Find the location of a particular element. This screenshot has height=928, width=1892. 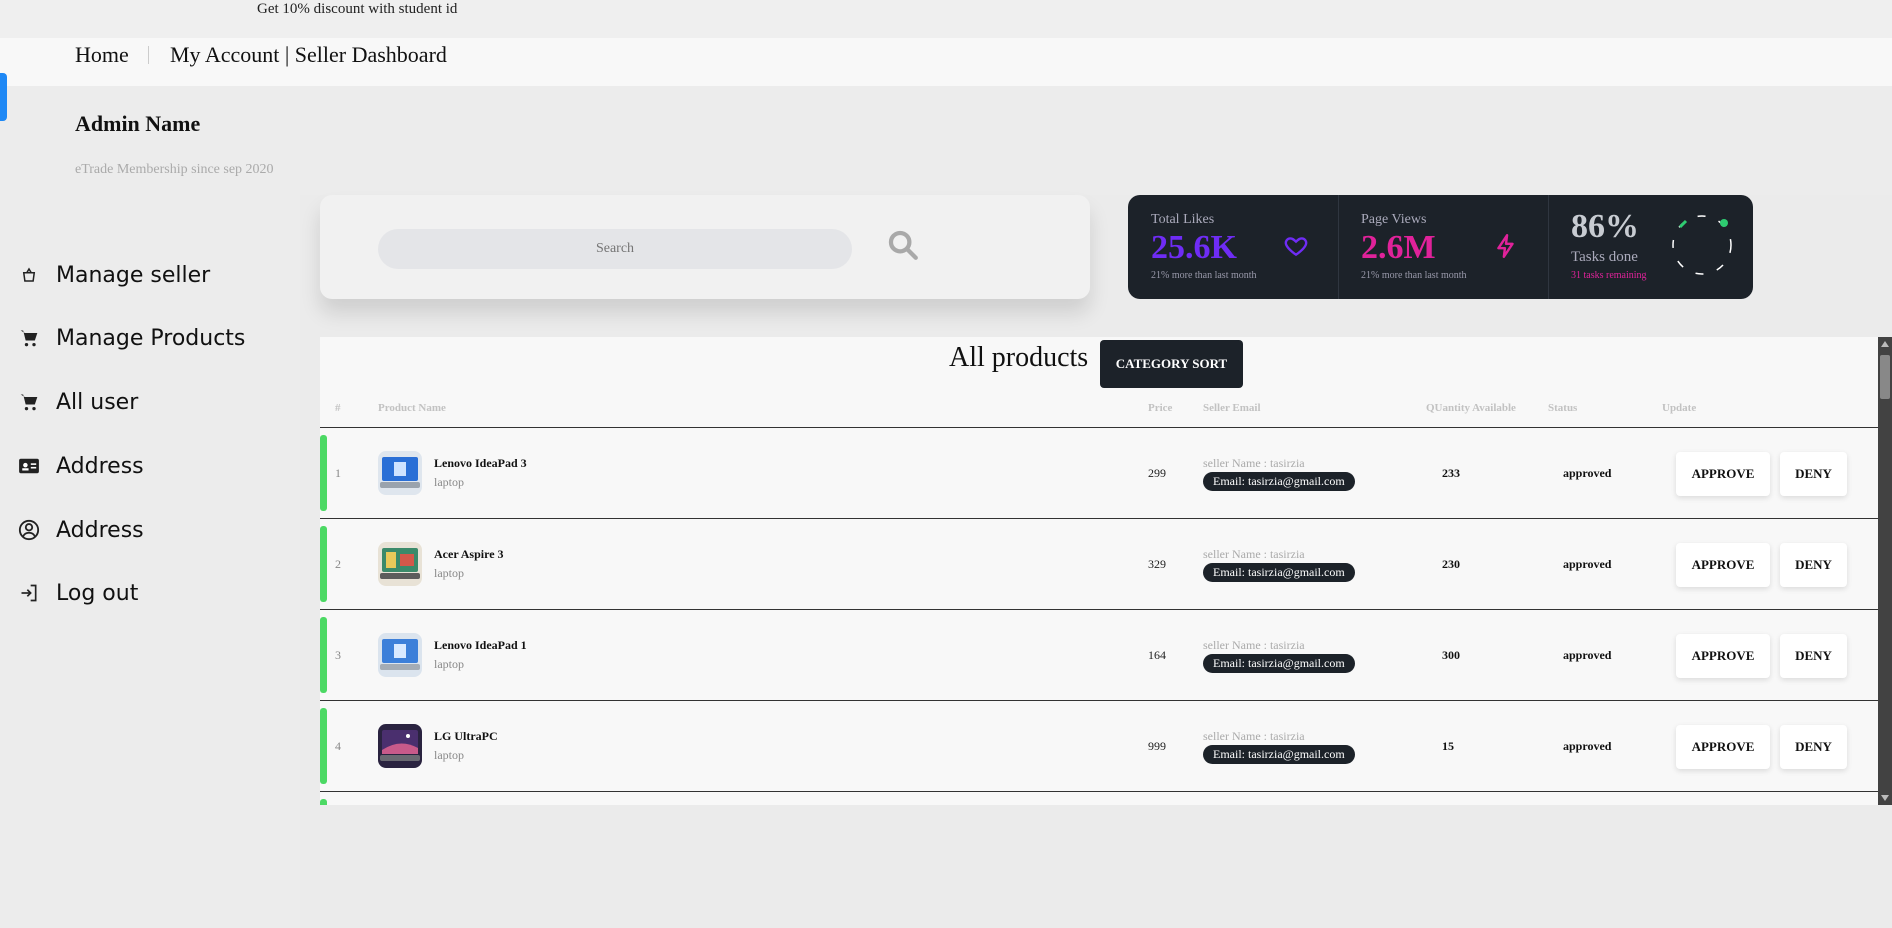

scrollbar-thumb is located at coordinates (1885, 377).